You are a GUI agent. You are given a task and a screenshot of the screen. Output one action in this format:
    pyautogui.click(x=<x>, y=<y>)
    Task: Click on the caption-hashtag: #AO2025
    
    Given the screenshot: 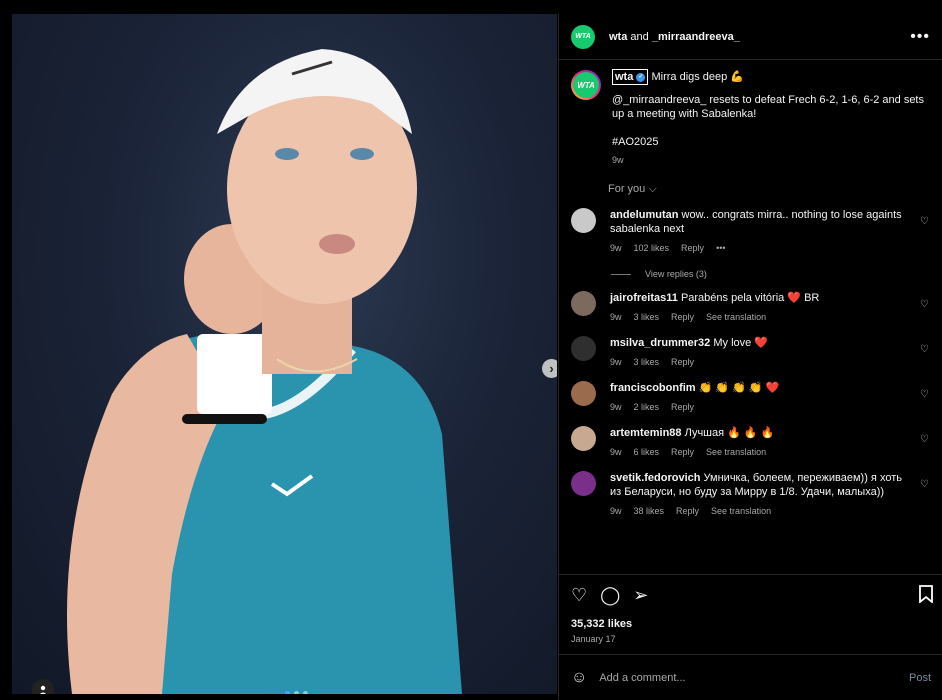 What is the action you would take?
    pyautogui.click(x=771, y=142)
    